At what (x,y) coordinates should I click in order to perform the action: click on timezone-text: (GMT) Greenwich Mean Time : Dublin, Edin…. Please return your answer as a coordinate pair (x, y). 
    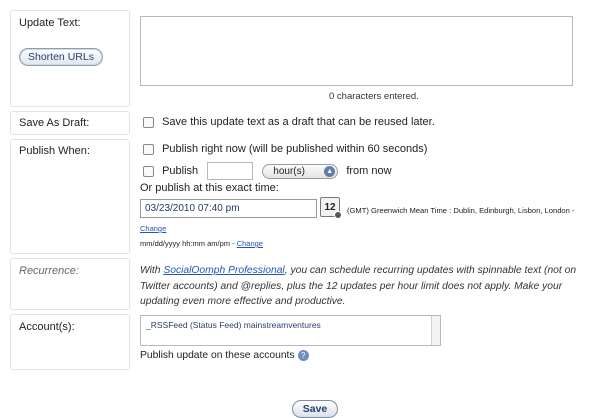
    Looking at the image, I should click on (461, 210).